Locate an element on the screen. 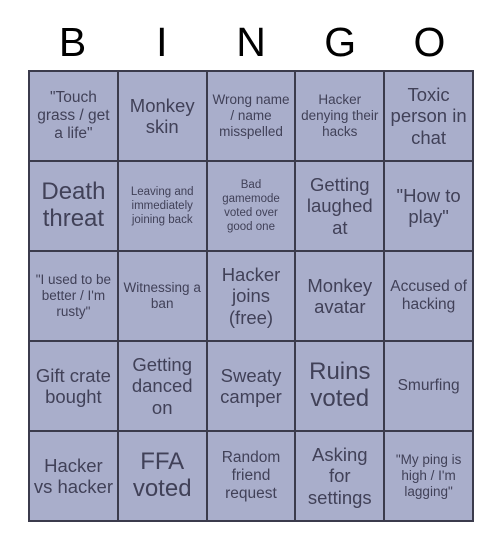  bingo-header-letters: B I N G O is located at coordinates (251, 42).